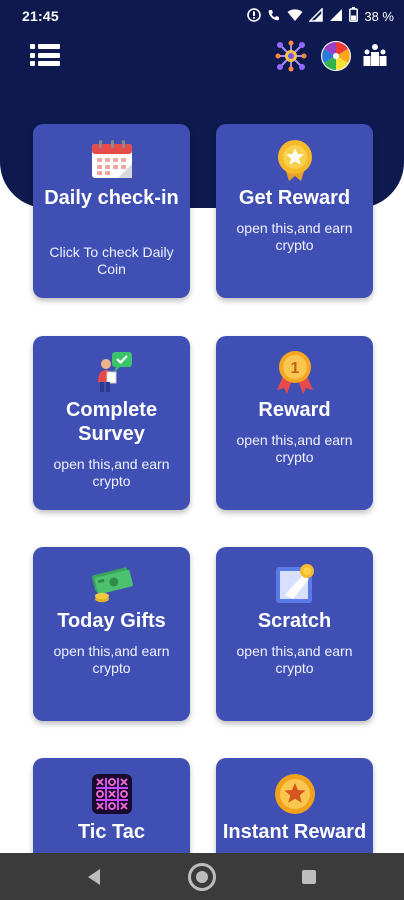 This screenshot has width=404, height=900. What do you see at coordinates (294, 410) in the screenshot?
I see `card-title: Reward` at bounding box center [294, 410].